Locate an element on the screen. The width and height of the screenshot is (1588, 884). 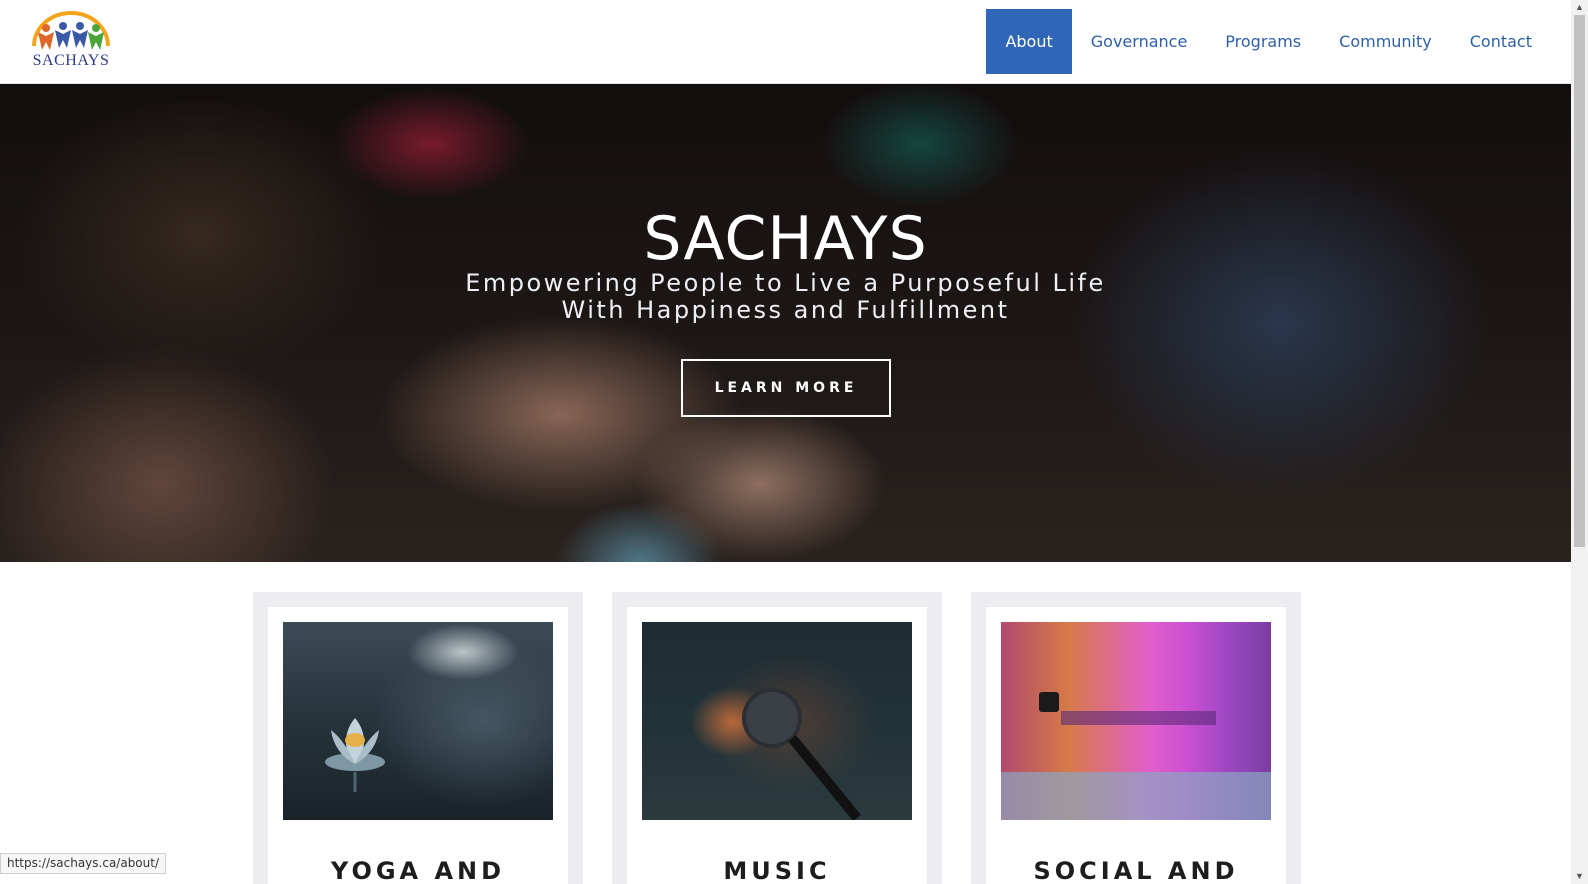
scroll-up-icon: ▲ is located at coordinates (1579, 7).